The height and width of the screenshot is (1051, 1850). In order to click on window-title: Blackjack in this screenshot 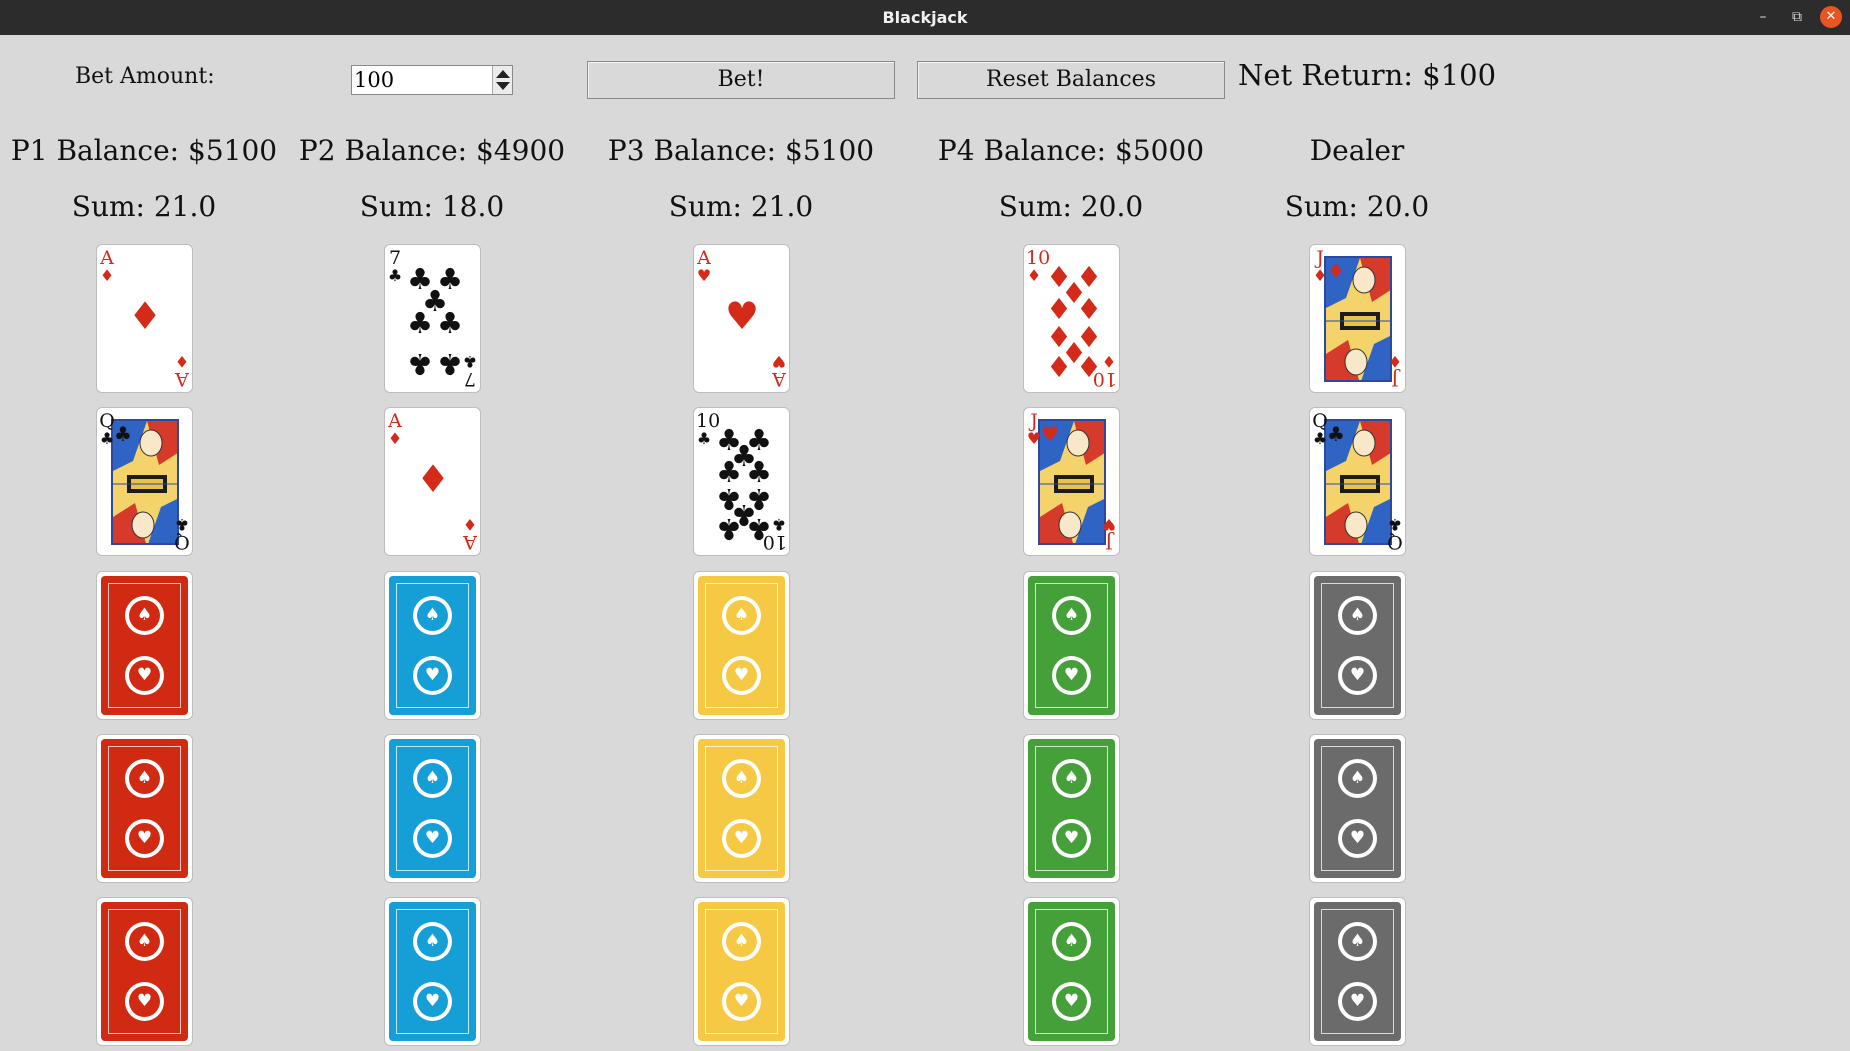, I will do `click(925, 17)`.